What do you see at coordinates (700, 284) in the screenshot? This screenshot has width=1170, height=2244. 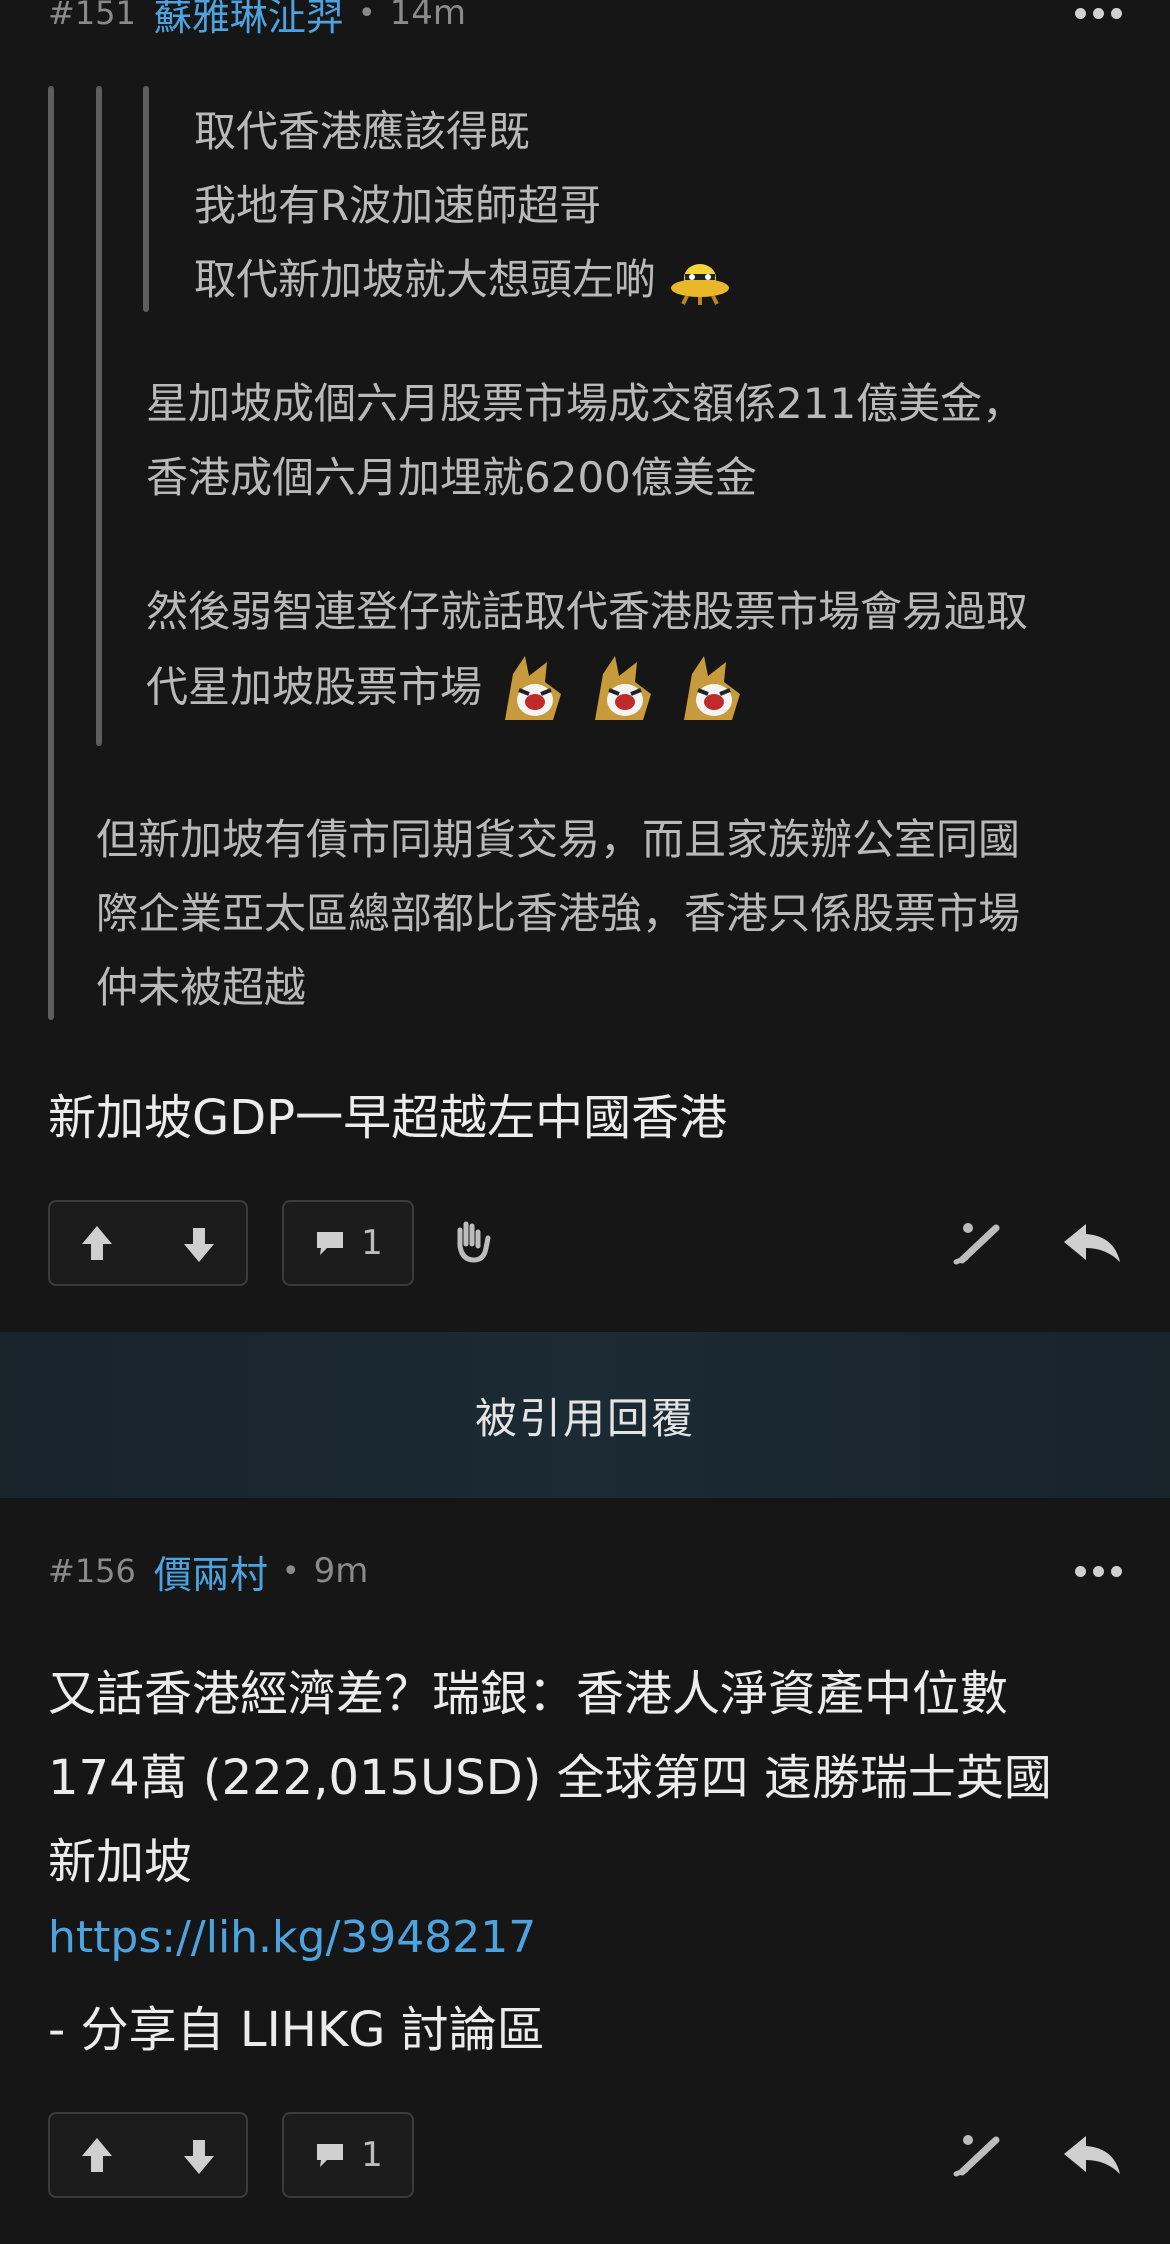 I see `ufo-emoji-icon` at bounding box center [700, 284].